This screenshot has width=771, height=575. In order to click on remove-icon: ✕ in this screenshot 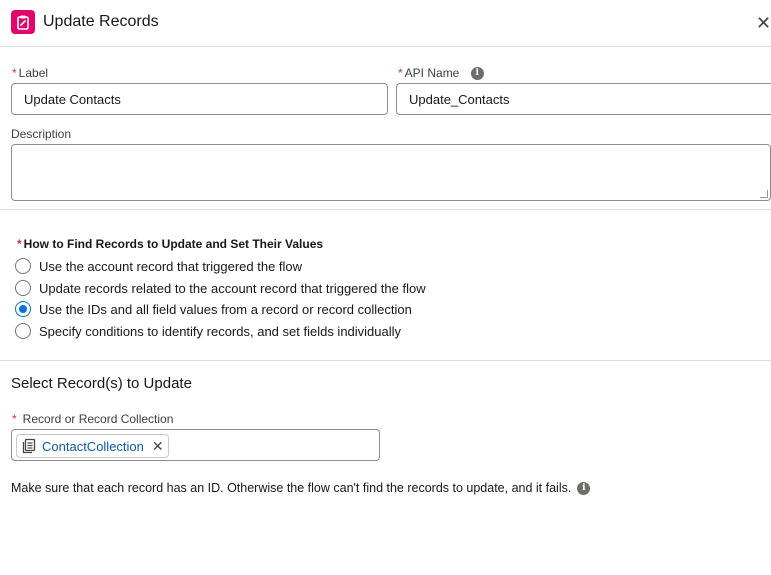, I will do `click(158, 446)`.